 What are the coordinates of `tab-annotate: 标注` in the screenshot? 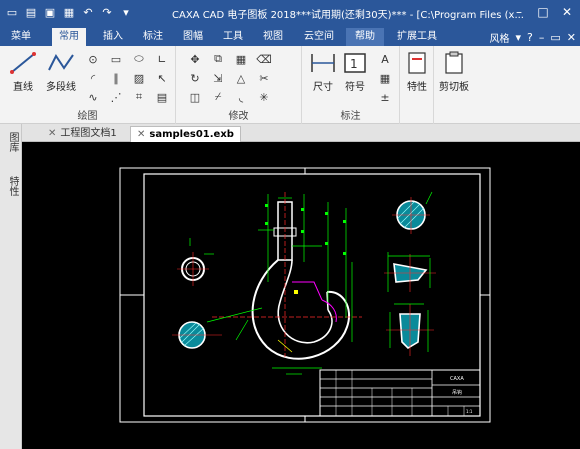 It's located at (153, 37).